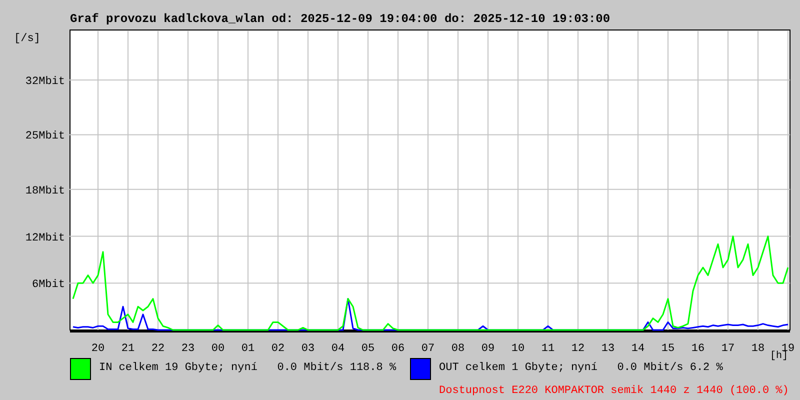 The image size is (800, 400). Describe the element at coordinates (428, 349) in the screenshot. I see `x-tick-label: 07` at that location.